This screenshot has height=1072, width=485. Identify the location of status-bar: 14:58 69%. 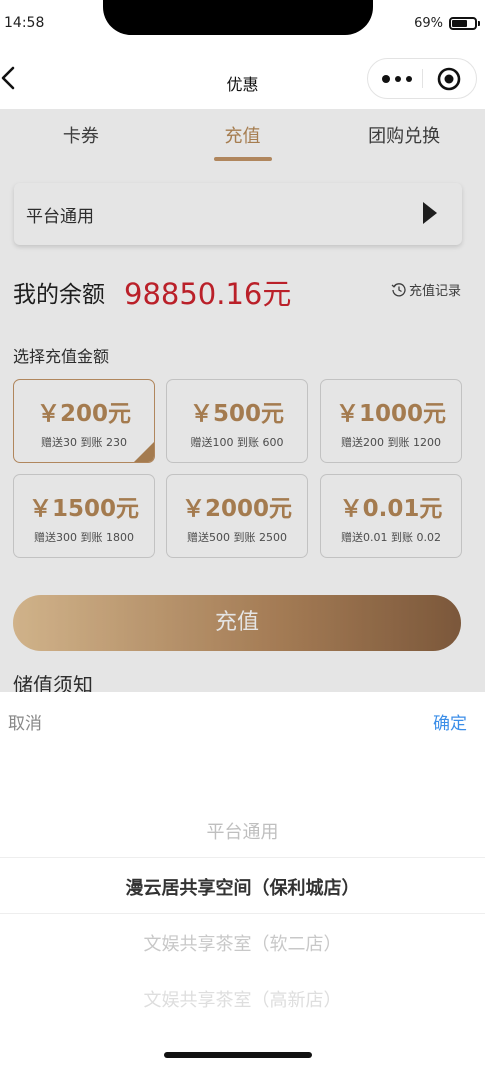
(242, 23).